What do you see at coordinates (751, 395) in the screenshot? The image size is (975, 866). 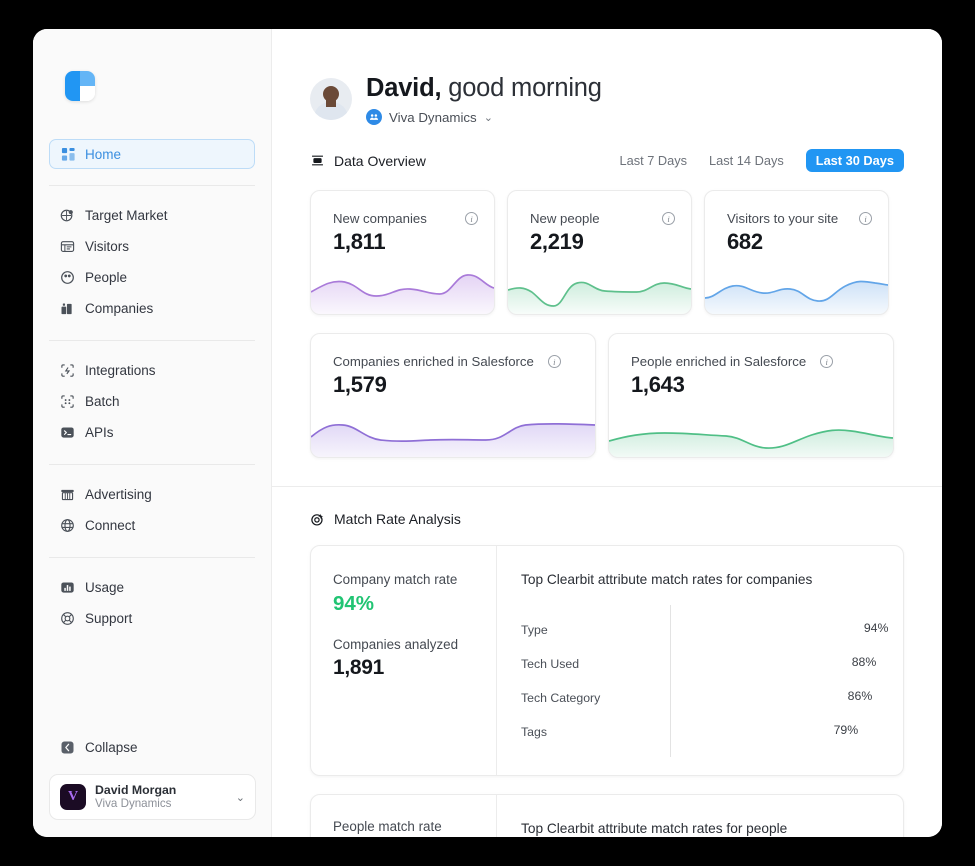 I see `metric-card-people-enriched: People enriched in Salesforce i 1,643` at bounding box center [751, 395].